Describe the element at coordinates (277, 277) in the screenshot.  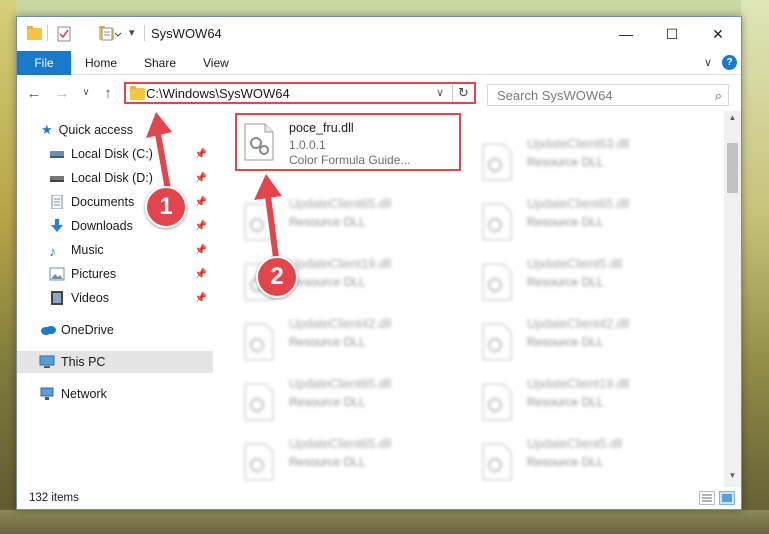
I see `step-badge-2: 2` at that location.